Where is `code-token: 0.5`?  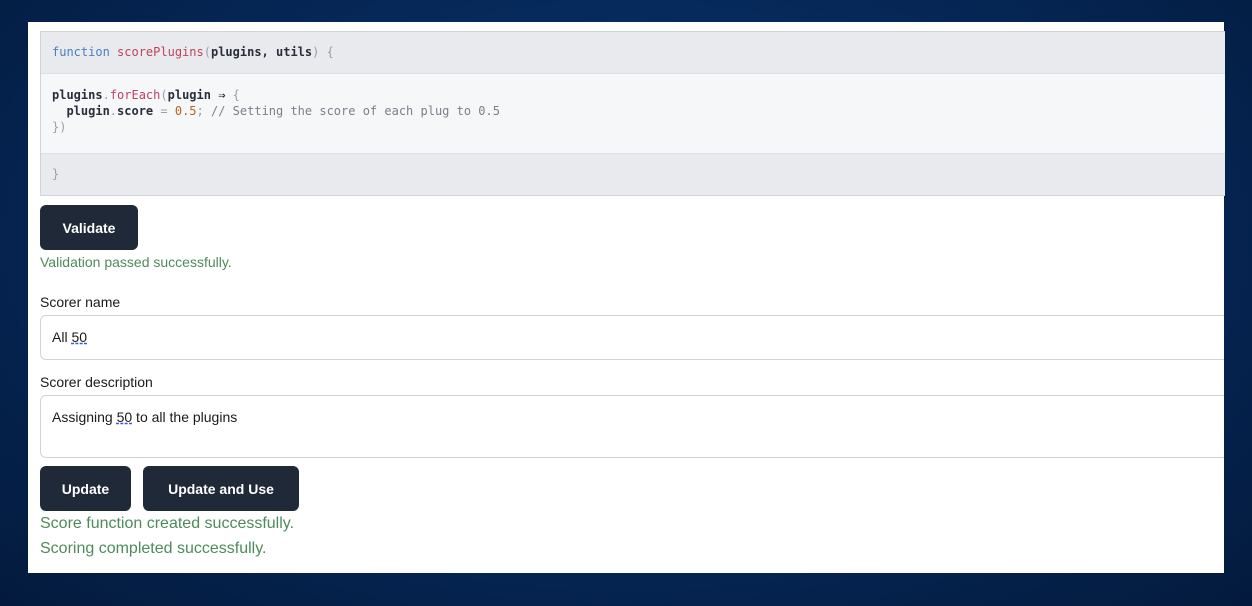
code-token: 0.5 is located at coordinates (185, 111).